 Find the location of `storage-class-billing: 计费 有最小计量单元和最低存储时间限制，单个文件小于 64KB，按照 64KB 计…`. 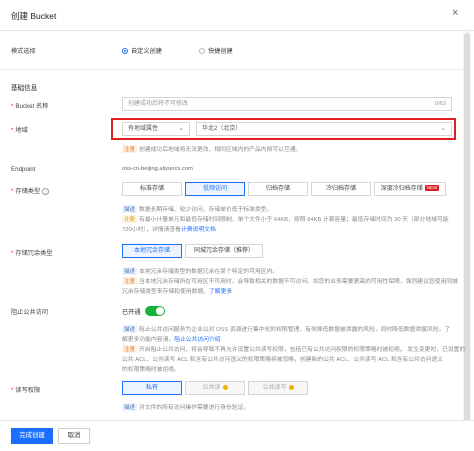

storage-class-billing: 计费 有最小计量单元和最低存储时间限制，单个文件小于 64KB，按照 64KB 计… is located at coordinates (285, 219).